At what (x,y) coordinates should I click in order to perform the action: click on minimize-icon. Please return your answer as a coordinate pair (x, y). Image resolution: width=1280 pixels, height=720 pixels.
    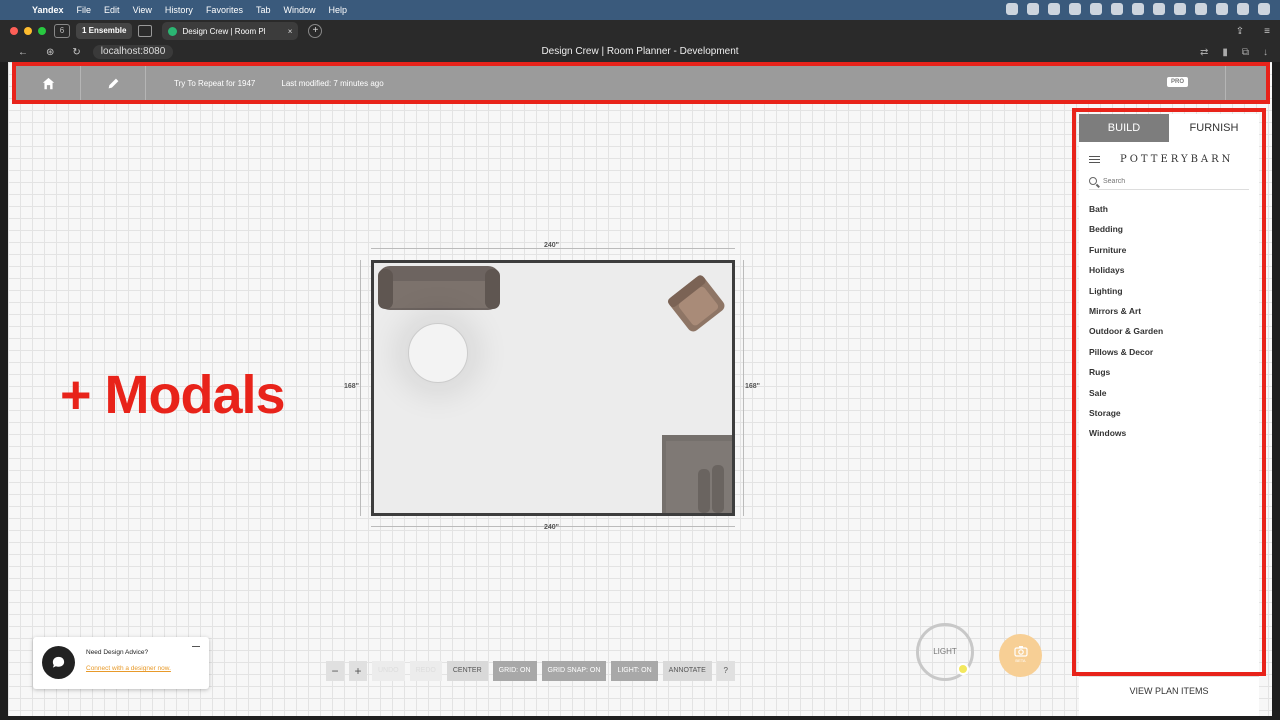
    Looking at the image, I should click on (196, 646).